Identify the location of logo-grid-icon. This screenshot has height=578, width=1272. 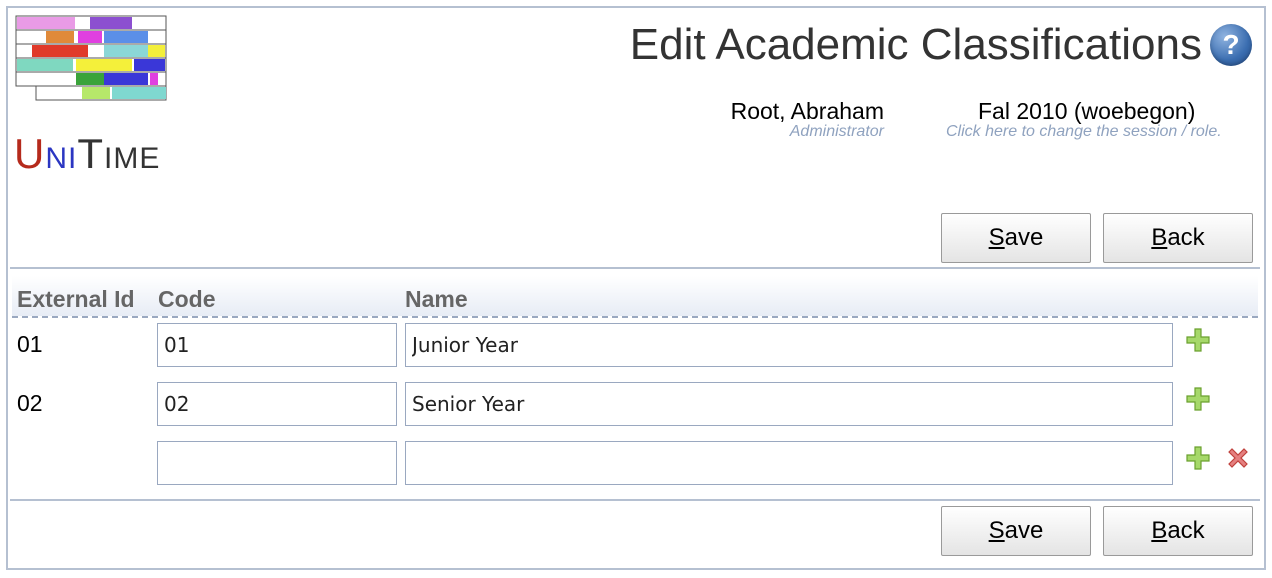
(91, 58).